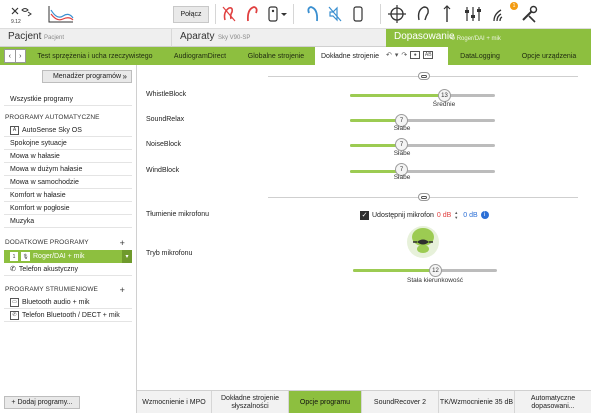 Image resolution: width=591 pixels, height=413 pixels. What do you see at coordinates (59, 256) in the screenshot?
I see `sidebar-item-label: Roger/DAI + mik` at bounding box center [59, 256].